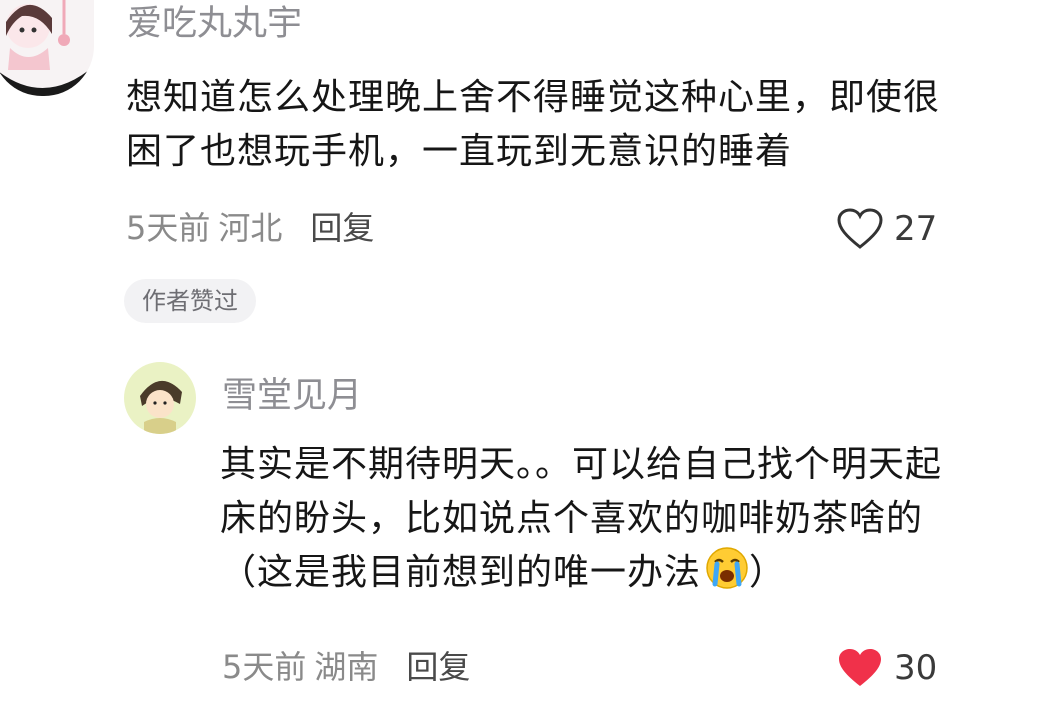 This screenshot has height=702, width=1044. I want to click on comment-meta: 5天前 湖南 回复, so click(346, 667).